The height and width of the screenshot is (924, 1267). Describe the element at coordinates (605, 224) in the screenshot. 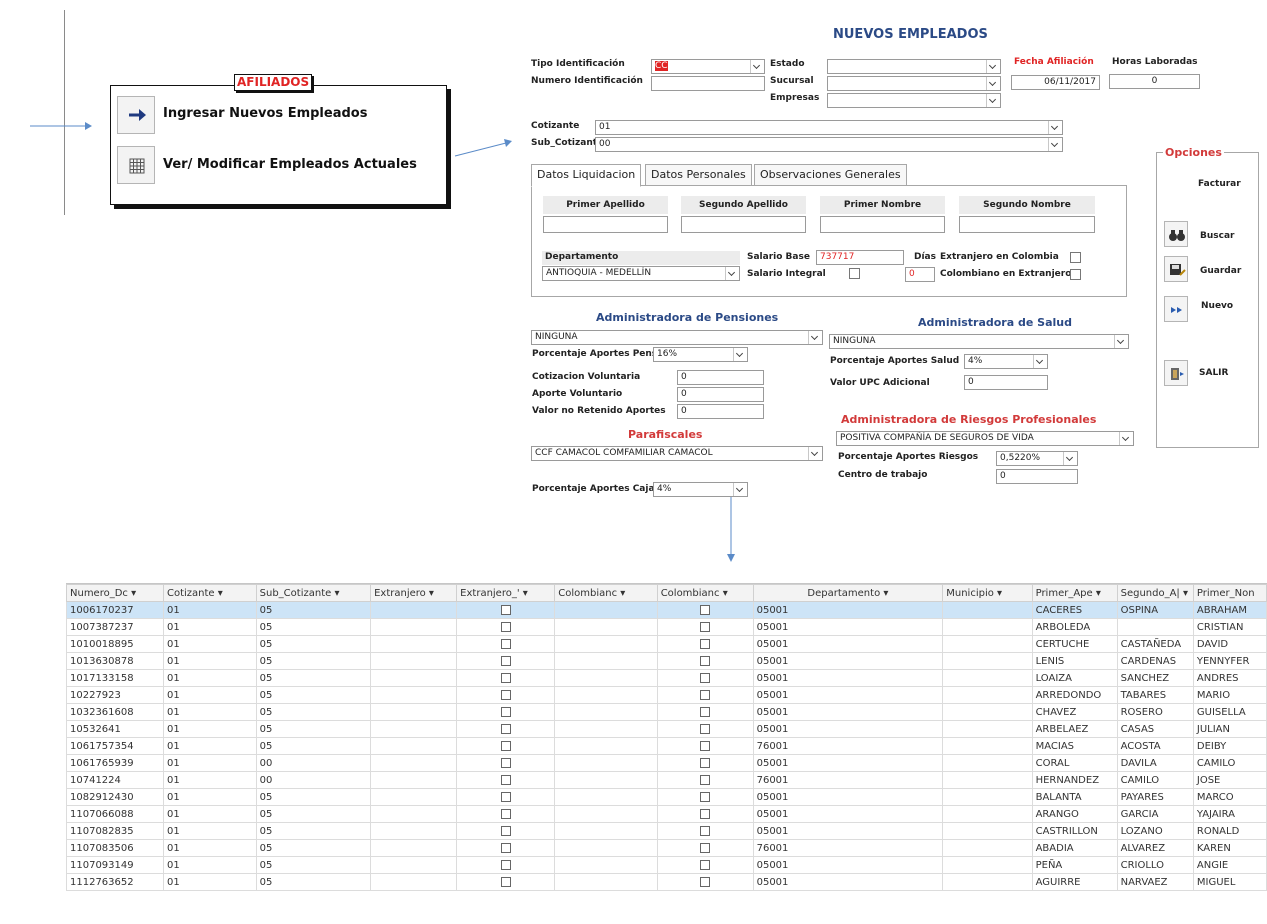

I see `primer-apellido-input` at that location.